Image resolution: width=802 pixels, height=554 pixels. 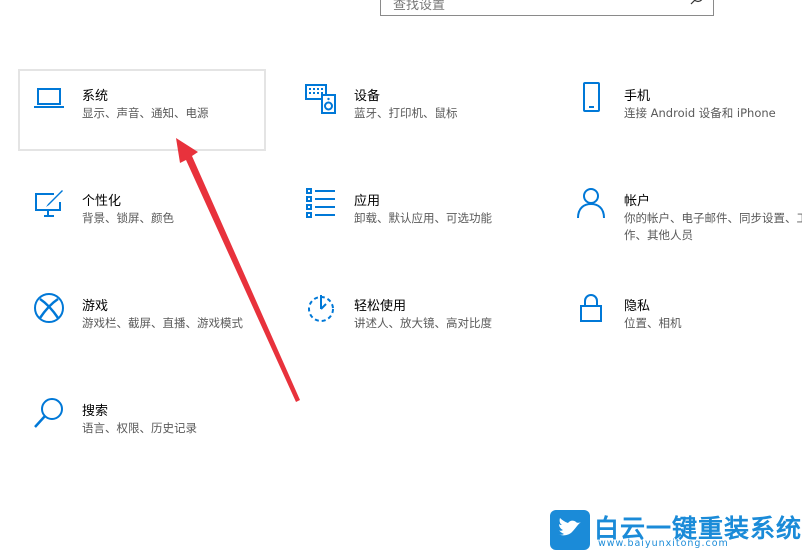 What do you see at coordinates (49, 98) in the screenshot?
I see `laptop-icon` at bounding box center [49, 98].